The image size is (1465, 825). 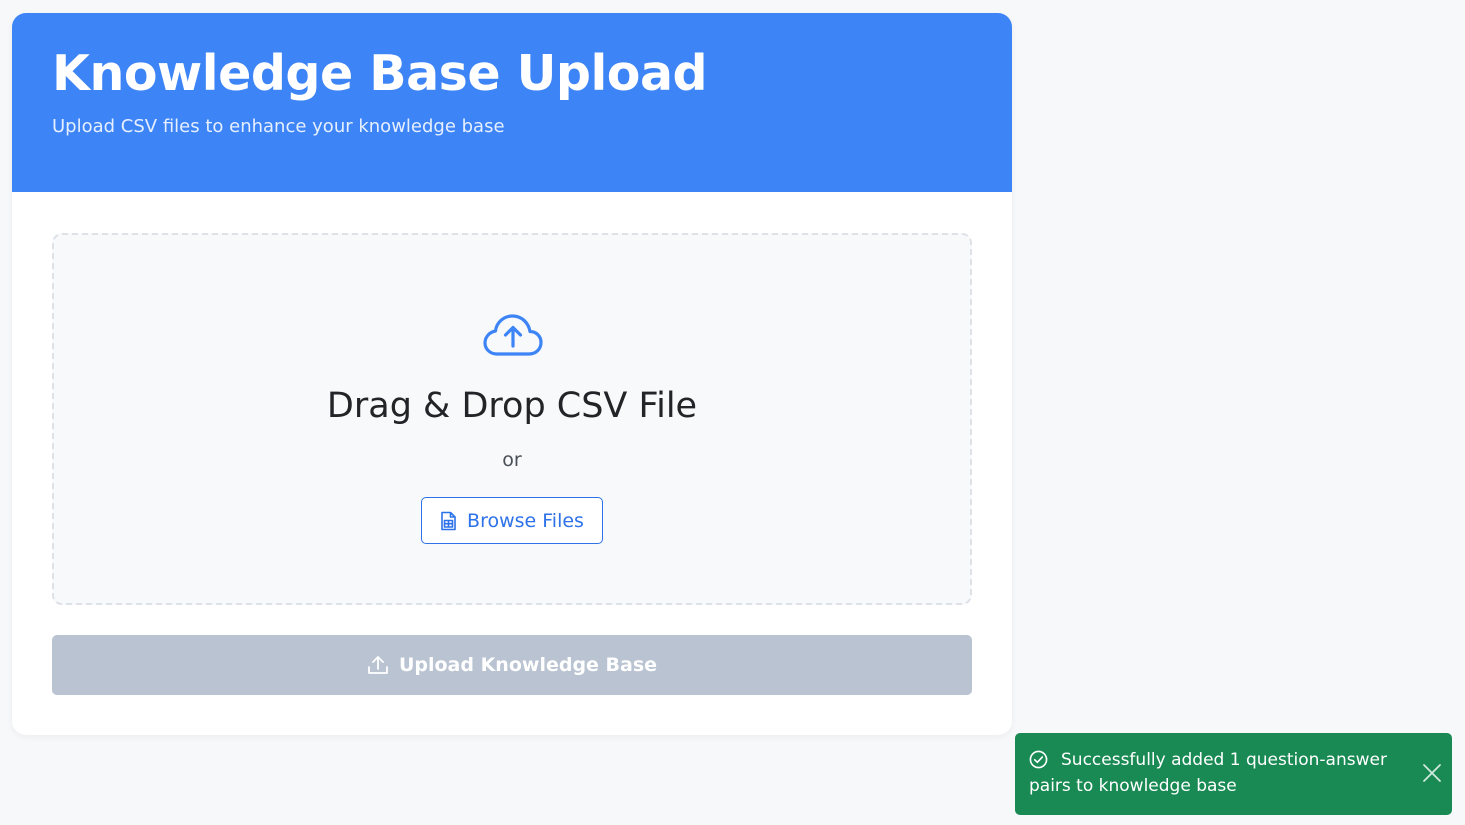 What do you see at coordinates (512, 460) in the screenshot?
I see `dropzone-separator: or` at bounding box center [512, 460].